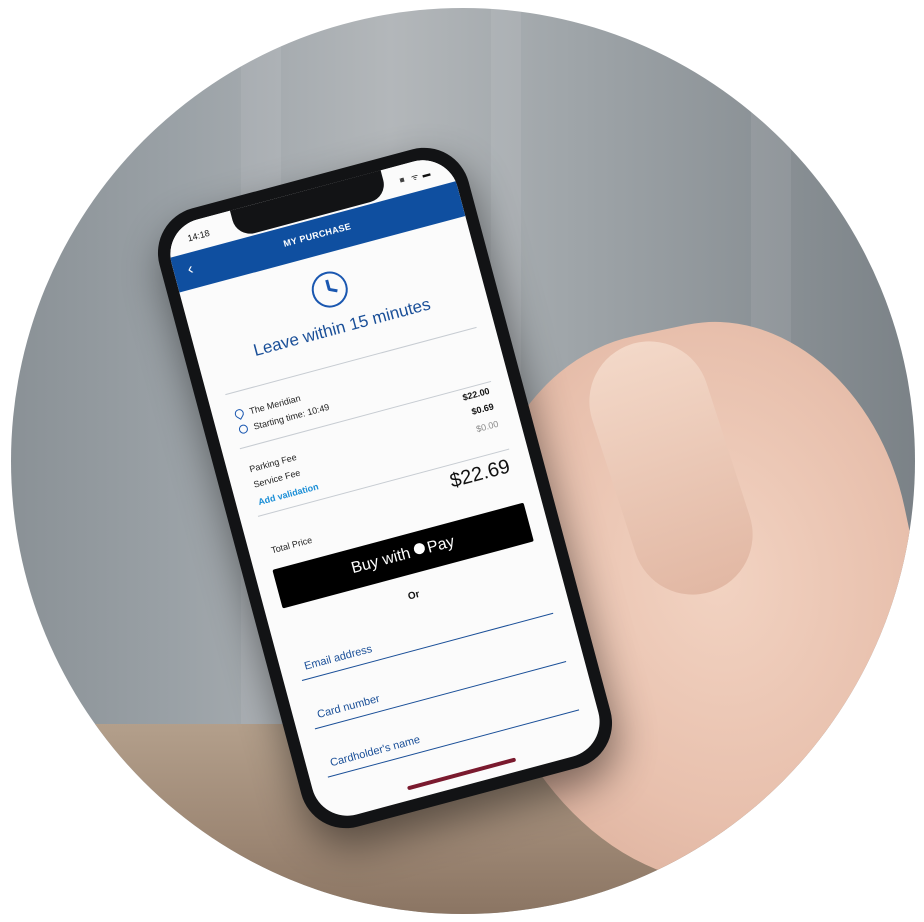 This screenshot has width=924, height=922. I want to click on email-placeholder: Email address, so click(338, 658).